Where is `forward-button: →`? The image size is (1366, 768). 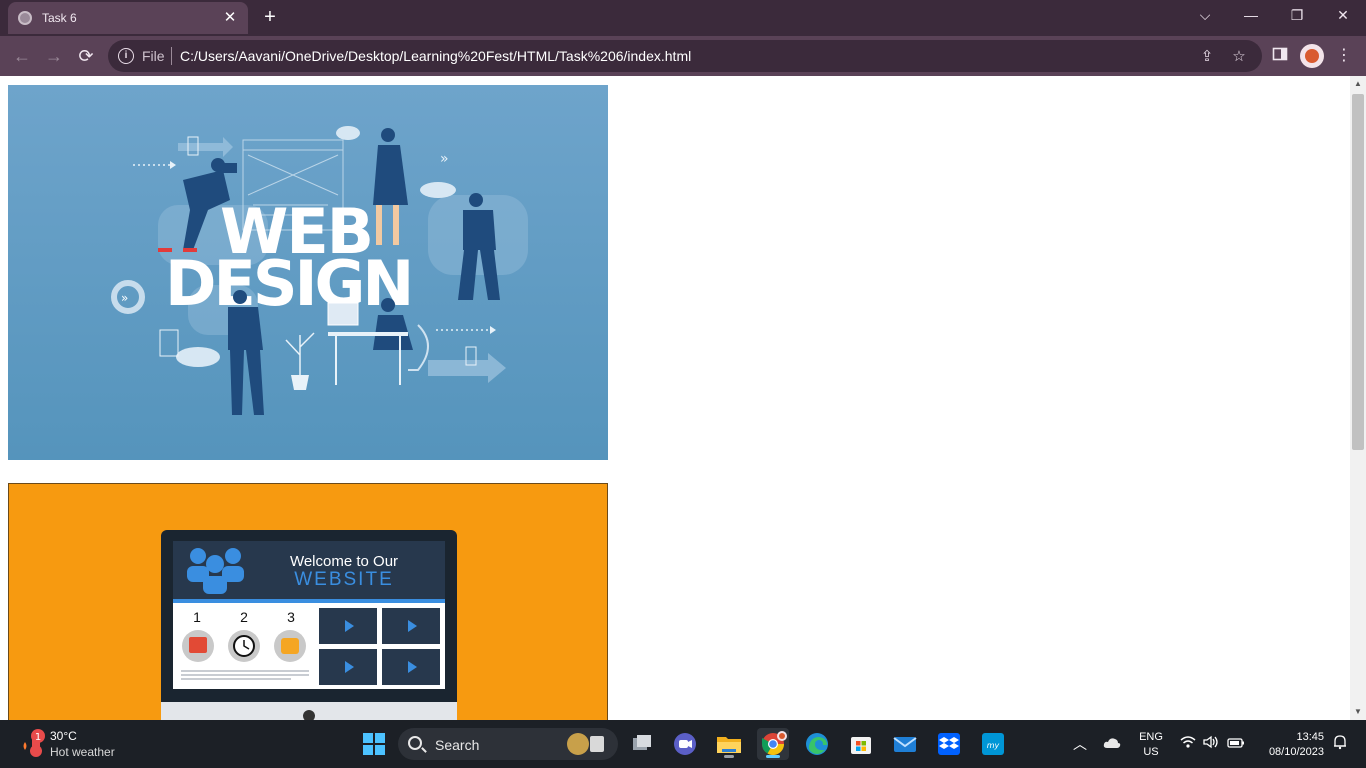 forward-button: → is located at coordinates (54, 56).